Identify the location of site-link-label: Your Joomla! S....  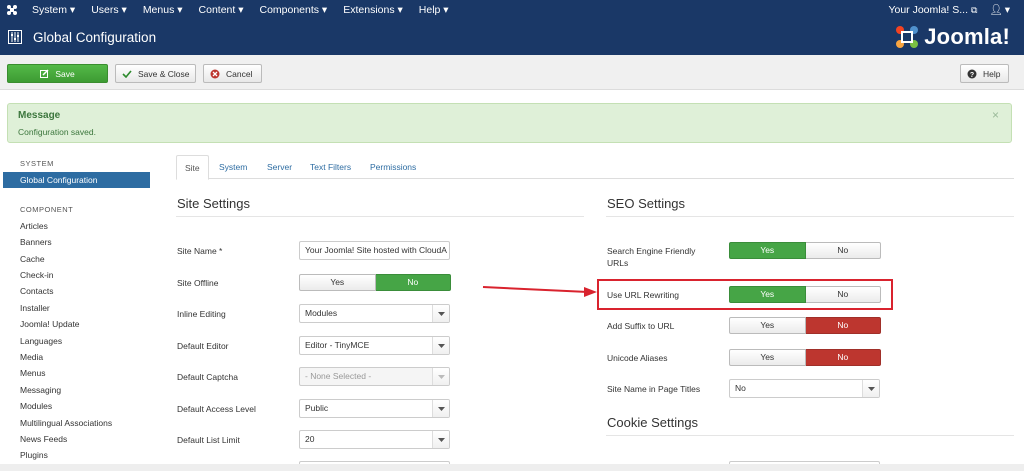
(928, 9).